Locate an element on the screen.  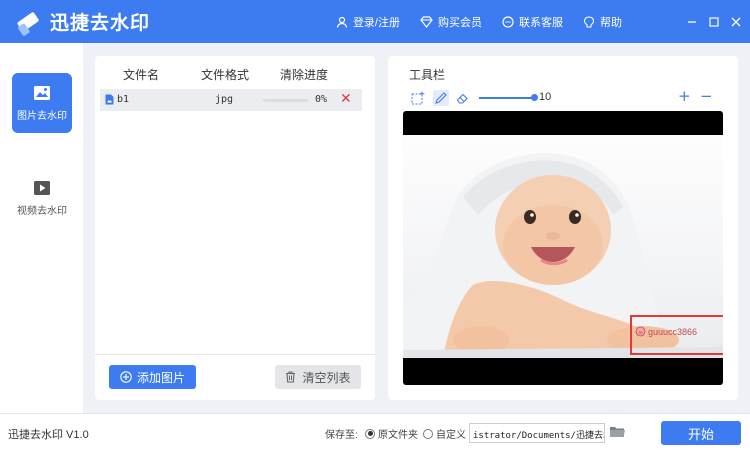
login-button: 登录/注册 is located at coordinates (368, 22).